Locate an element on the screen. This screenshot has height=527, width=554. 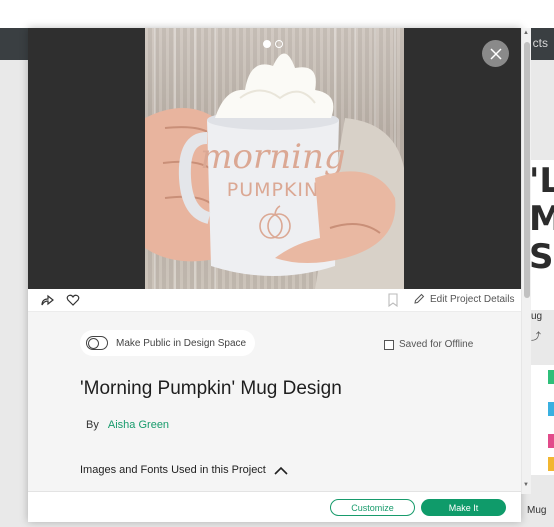
images-fonts-label: Images and Fonts Used in this Project is located at coordinates (173, 470).